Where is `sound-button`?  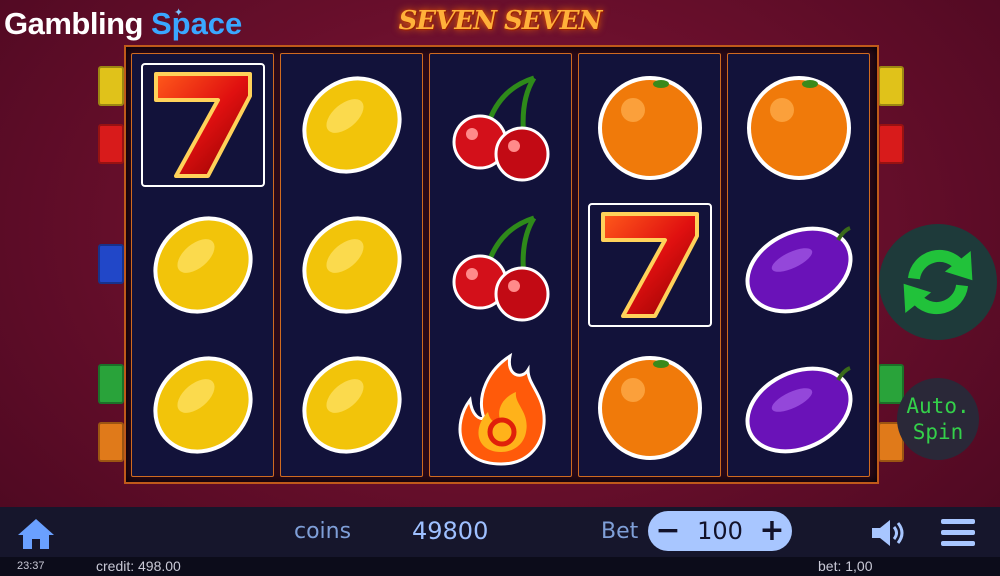 sound-button is located at coordinates (888, 535).